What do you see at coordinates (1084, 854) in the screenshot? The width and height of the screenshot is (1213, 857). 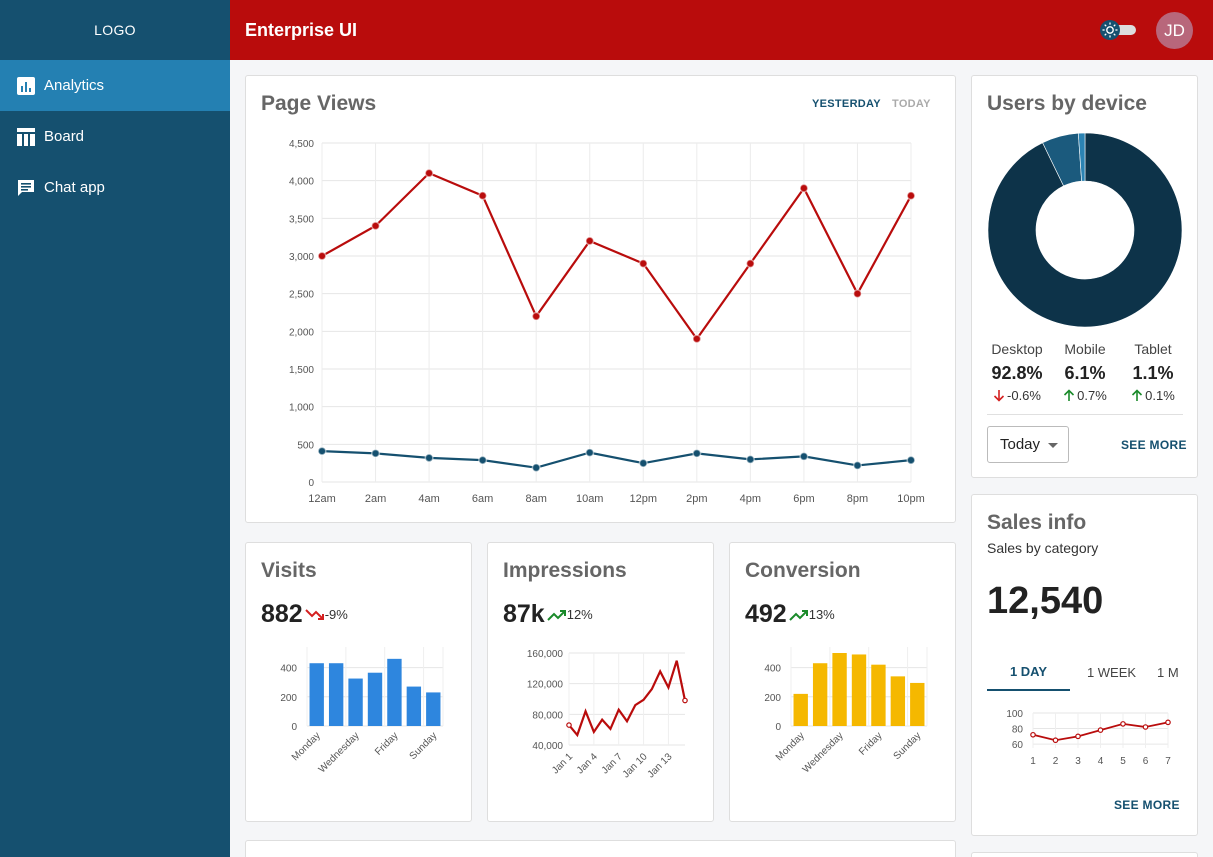 I see `bottom-right-card` at bounding box center [1084, 854].